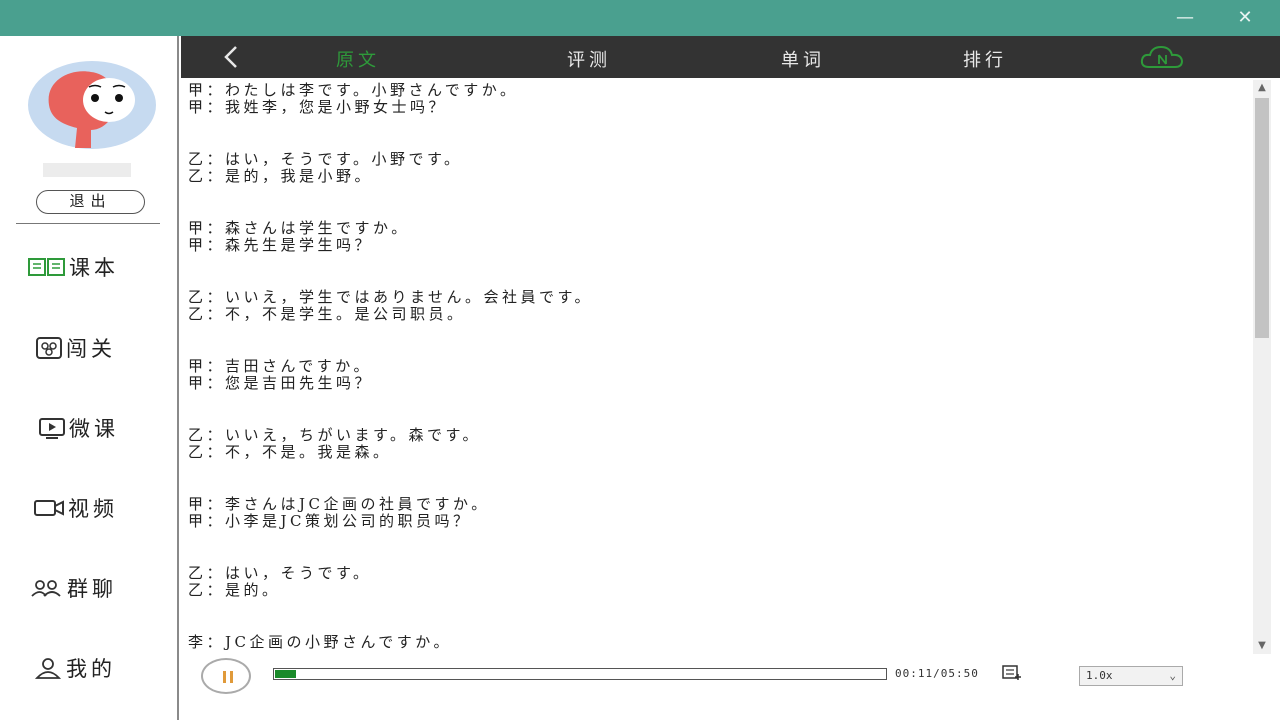 Image resolution: width=1280 pixels, height=720 pixels. Describe the element at coordinates (94, 268) in the screenshot. I see `sidebar-item-label: 课本` at that location.